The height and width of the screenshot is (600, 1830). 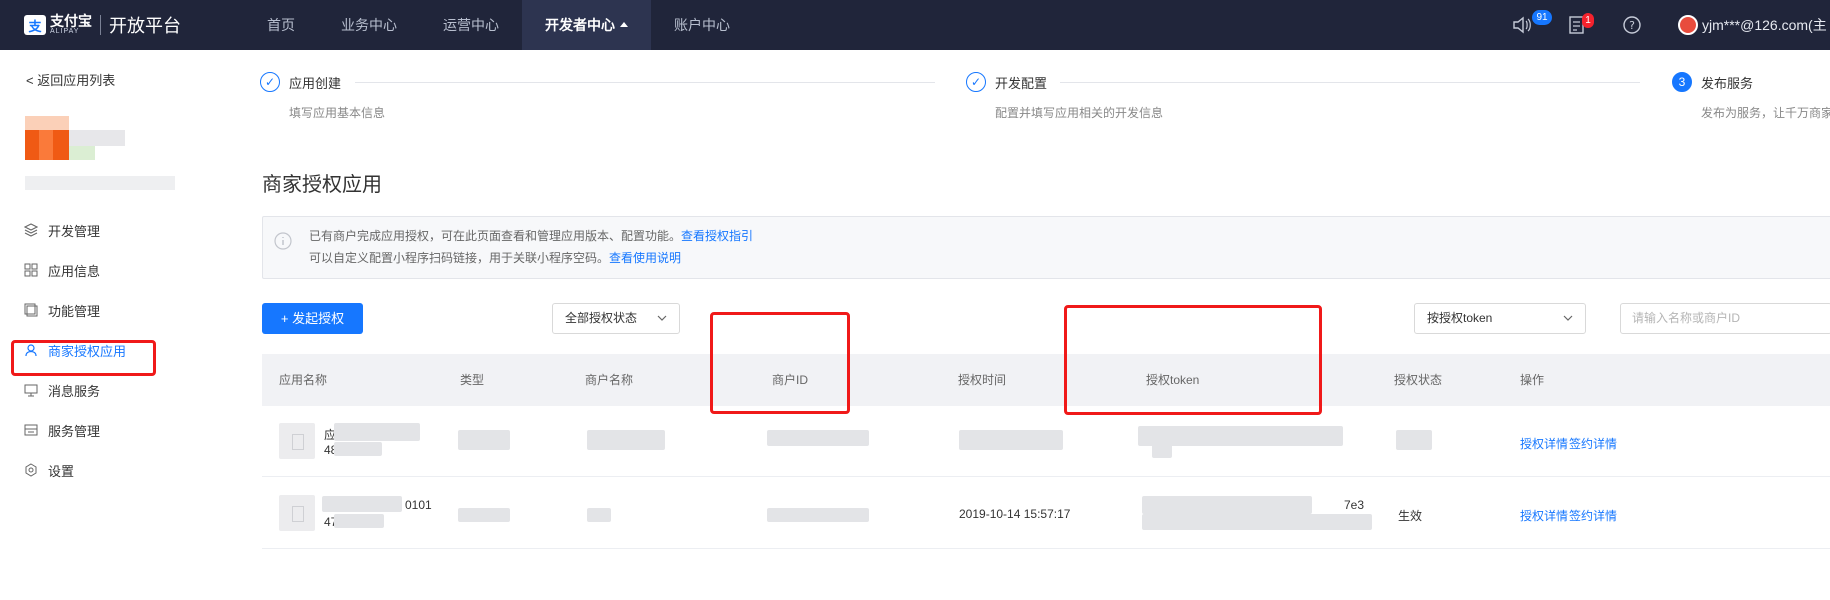 What do you see at coordinates (116, 270) in the screenshot?
I see `sidebar-item-app-info: 应用信息` at bounding box center [116, 270].